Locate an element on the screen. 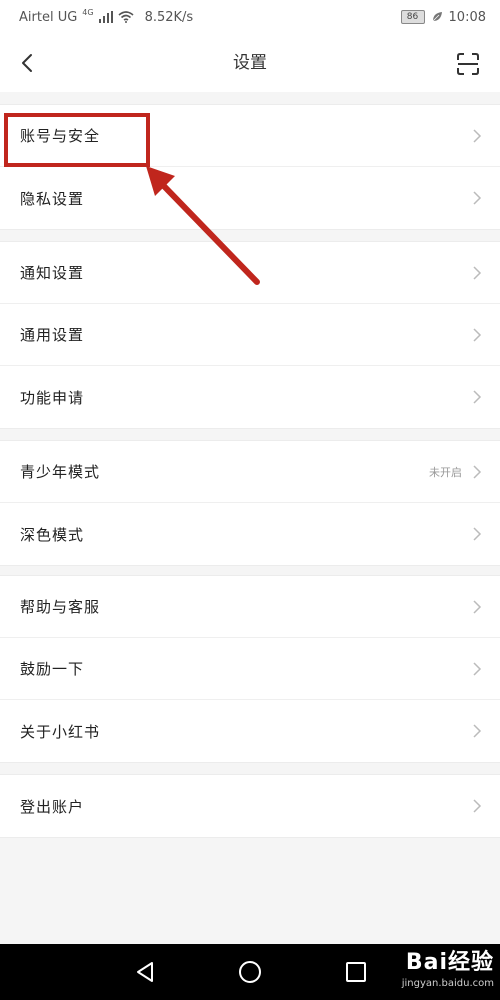 This screenshot has width=500, height=1000. settings-group-account: 账号与安全 隐私设置 is located at coordinates (250, 167).